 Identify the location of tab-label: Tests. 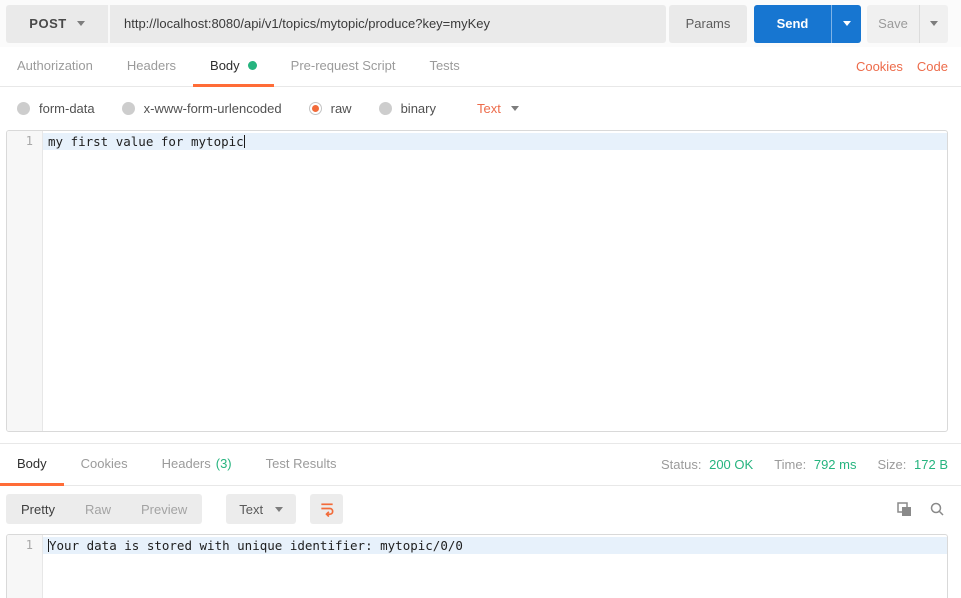
(444, 65).